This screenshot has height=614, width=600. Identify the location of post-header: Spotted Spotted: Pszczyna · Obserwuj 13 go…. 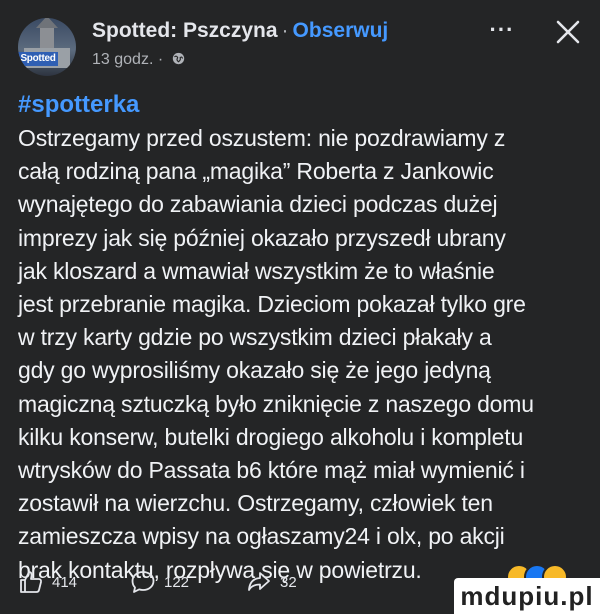
(300, 41).